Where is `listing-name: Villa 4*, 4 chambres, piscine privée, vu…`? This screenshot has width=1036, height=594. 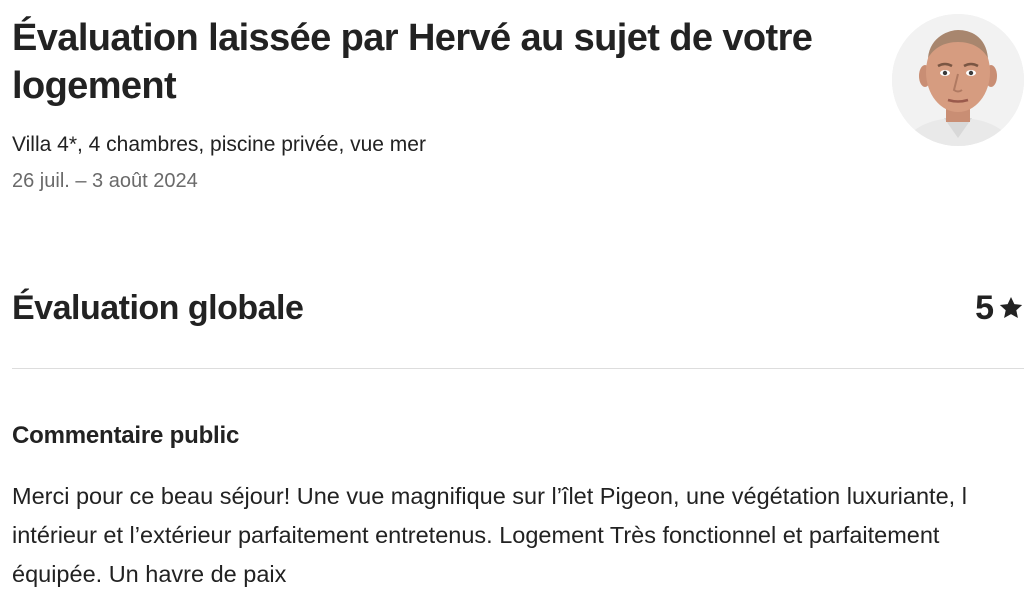
listing-name: Villa 4*, 4 chambres, piscine privée, vu… is located at coordinates (219, 144).